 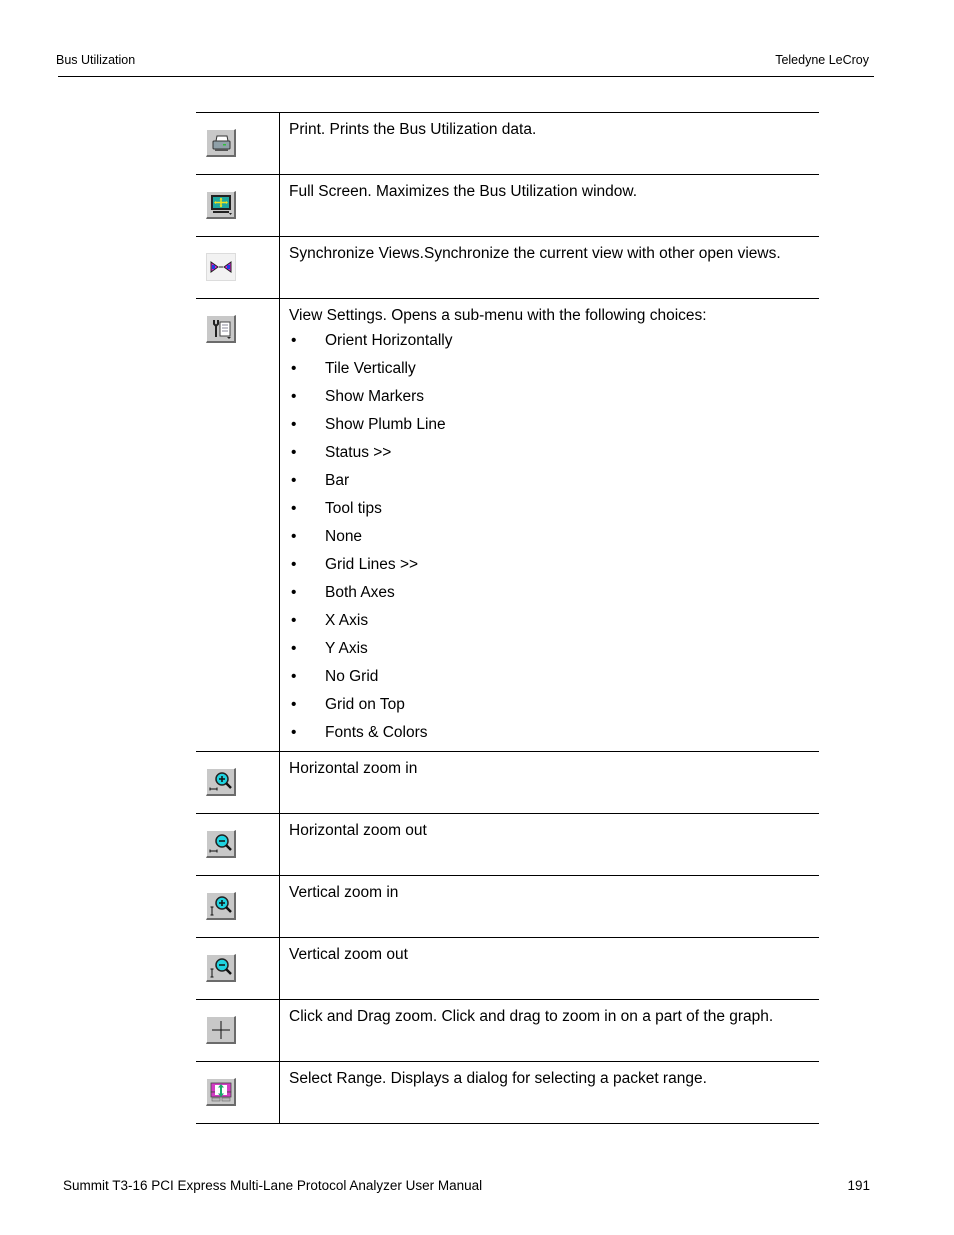 I want to click on description-cell: Horizontal zoom in, so click(x=549, y=782).